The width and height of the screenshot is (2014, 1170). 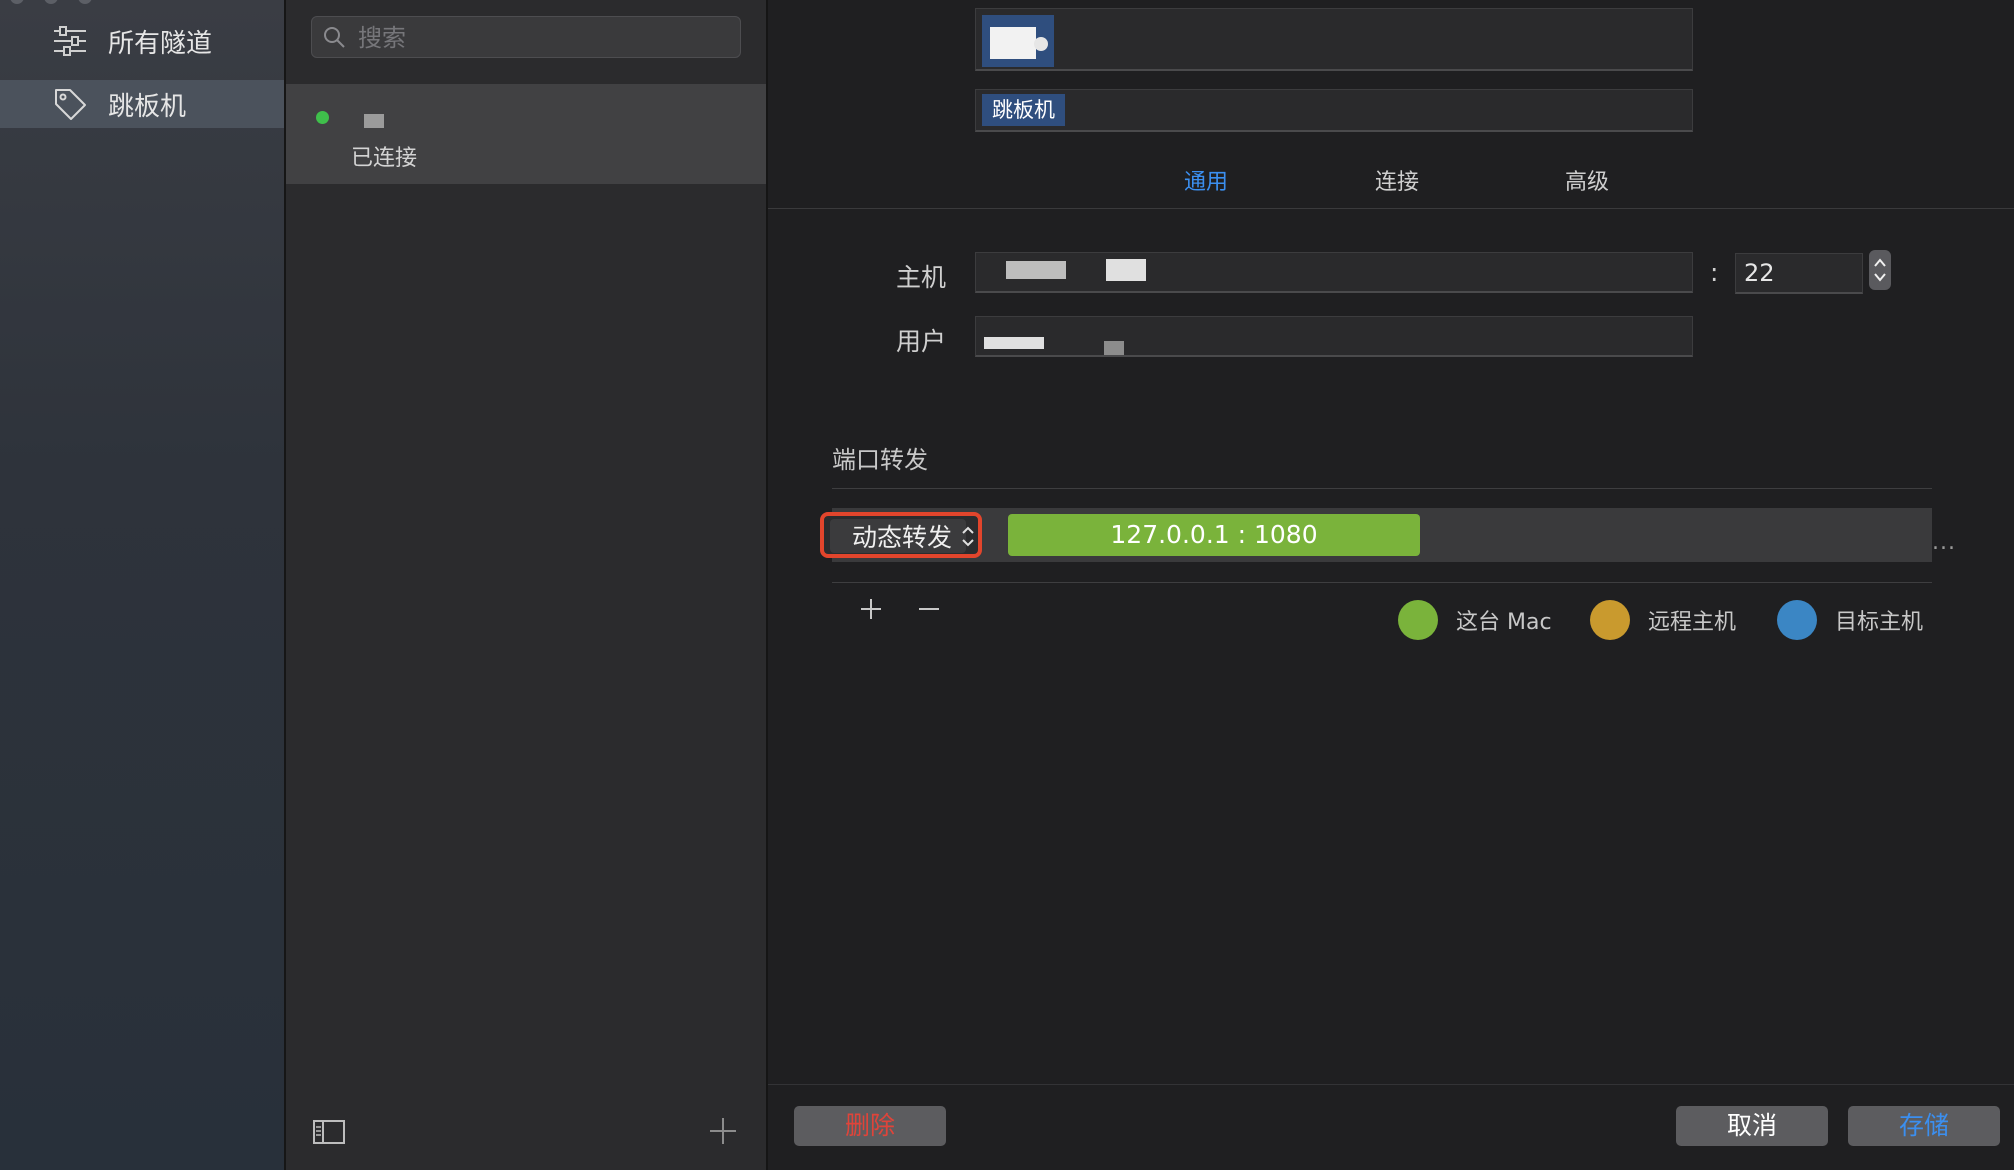 I want to click on toggle-sidebar-icon, so click(x=329, y=1132).